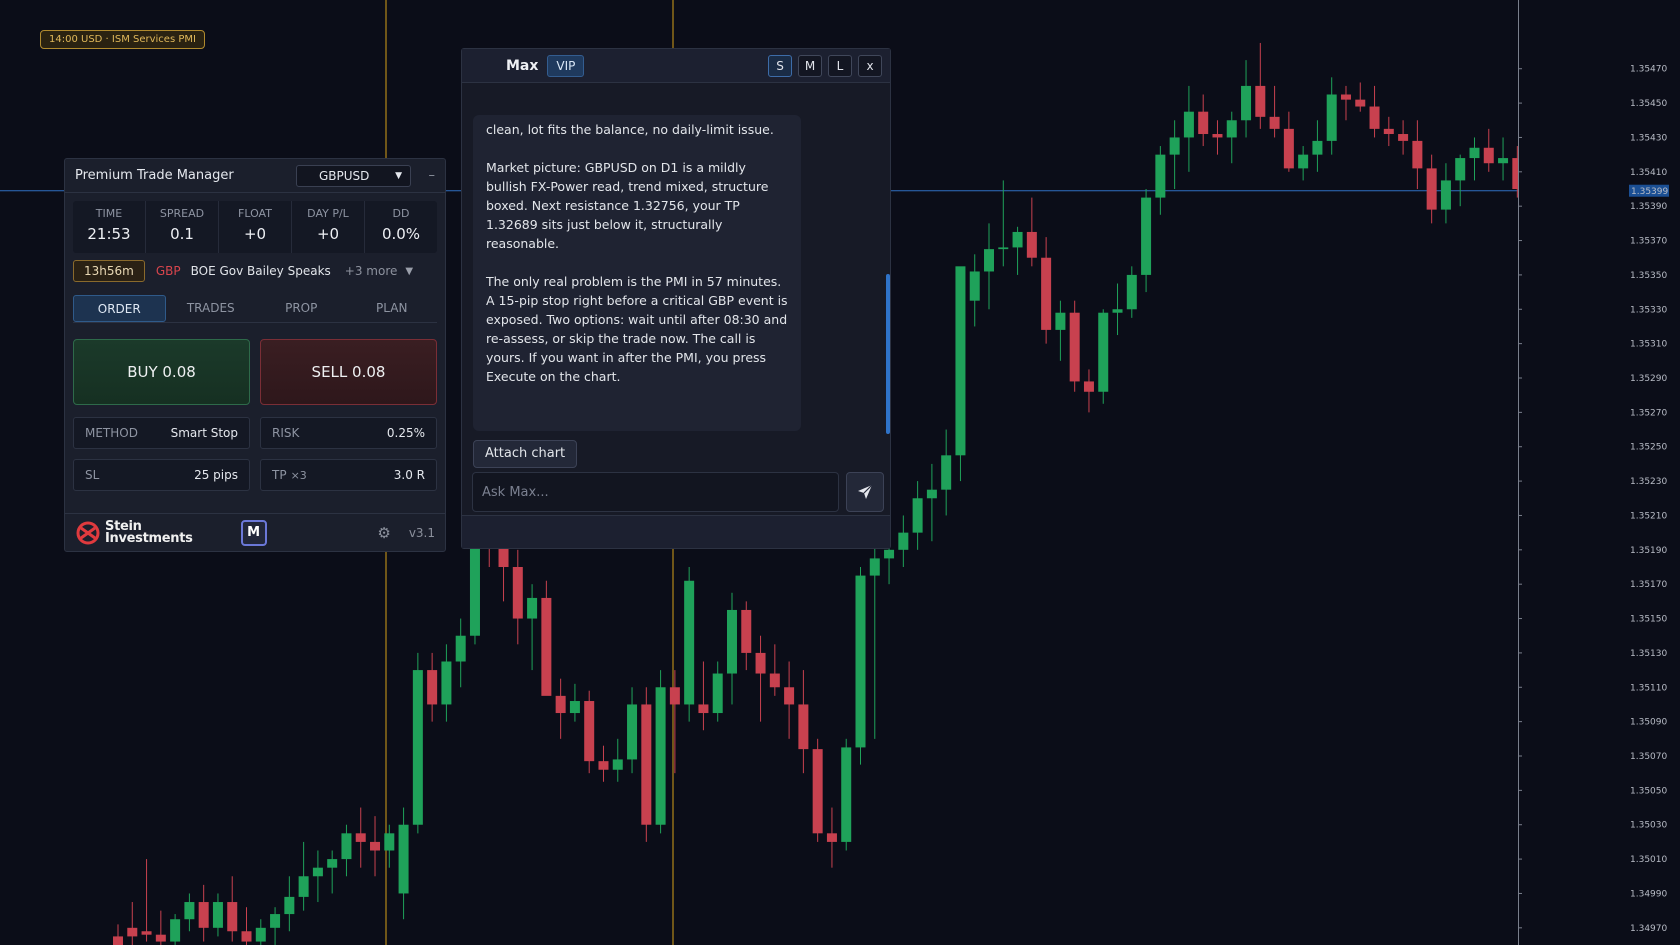 This screenshot has width=1680, height=945. What do you see at coordinates (421, 532) in the screenshot?
I see `version-label: v3.1` at bounding box center [421, 532].